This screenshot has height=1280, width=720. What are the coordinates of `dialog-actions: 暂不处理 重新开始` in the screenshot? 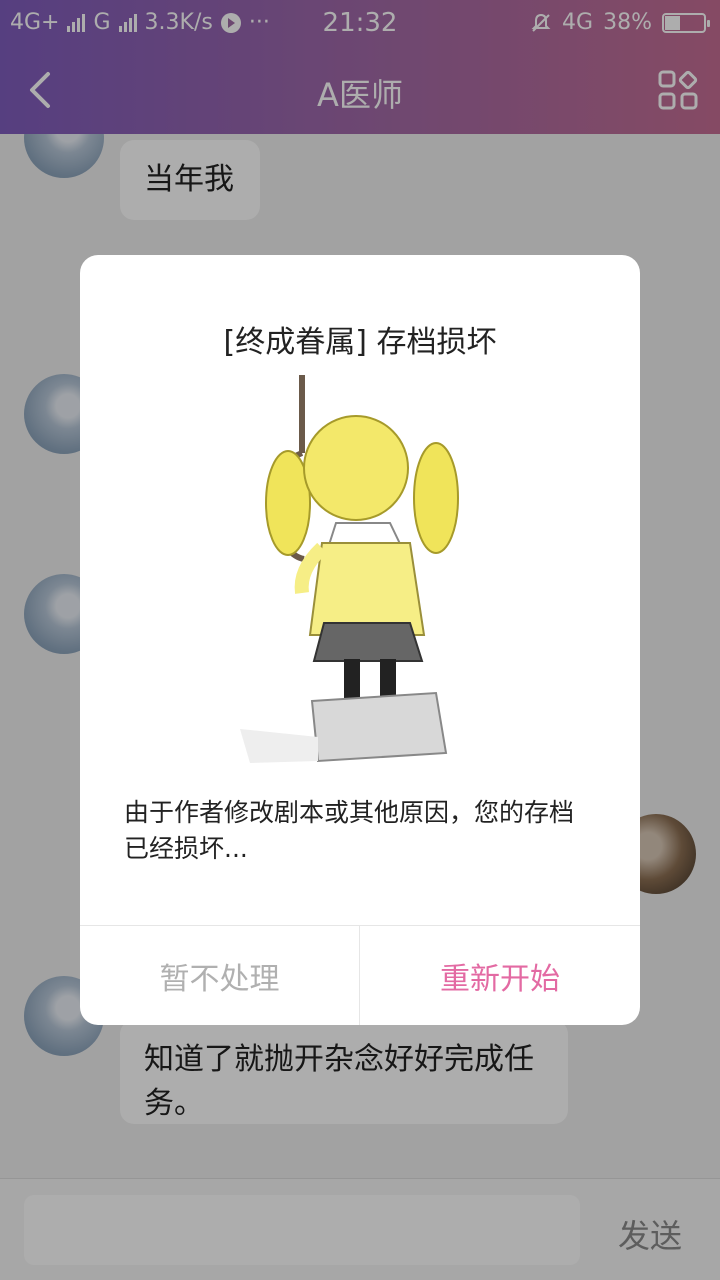 It's located at (360, 975).